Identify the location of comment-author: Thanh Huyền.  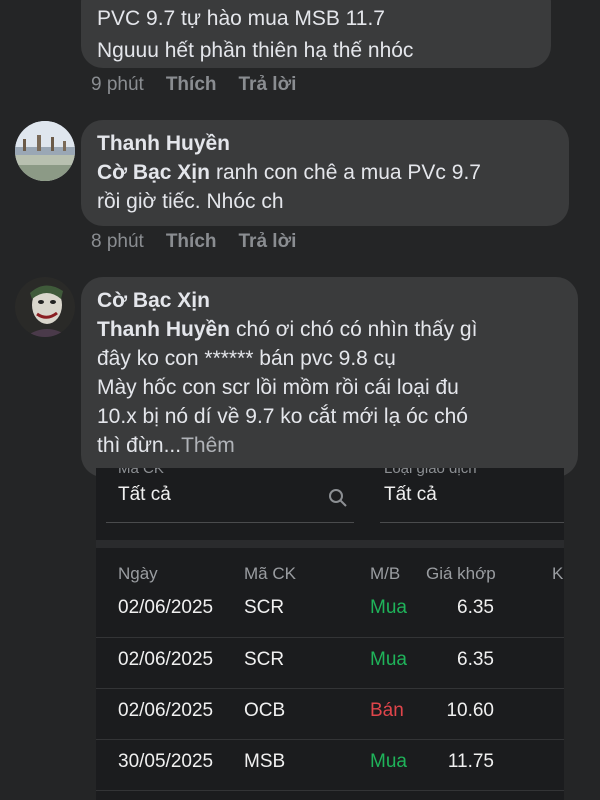
(325, 144).